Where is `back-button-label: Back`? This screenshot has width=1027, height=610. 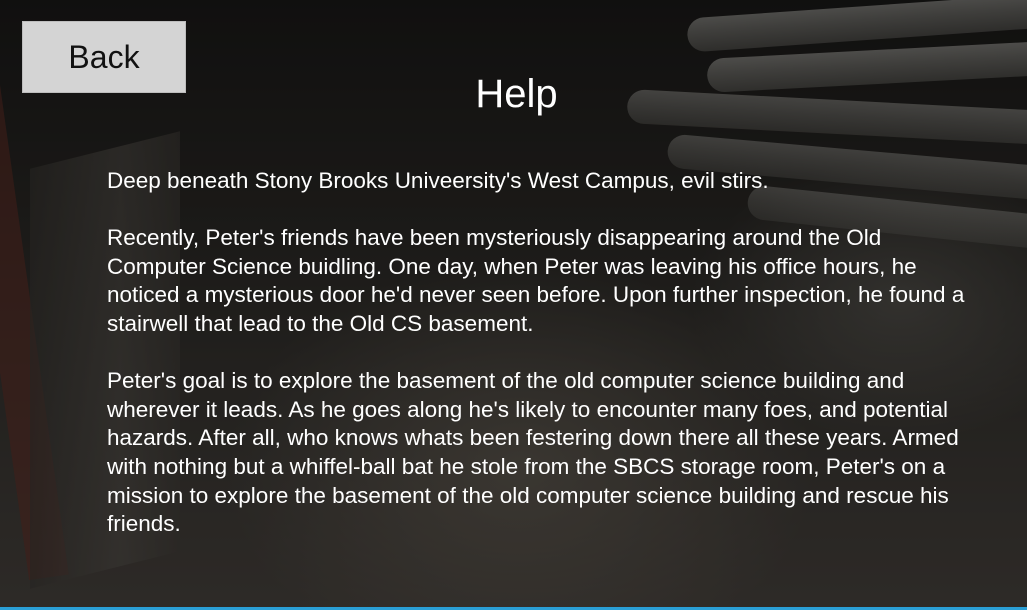
back-button-label: Back is located at coordinates (104, 56).